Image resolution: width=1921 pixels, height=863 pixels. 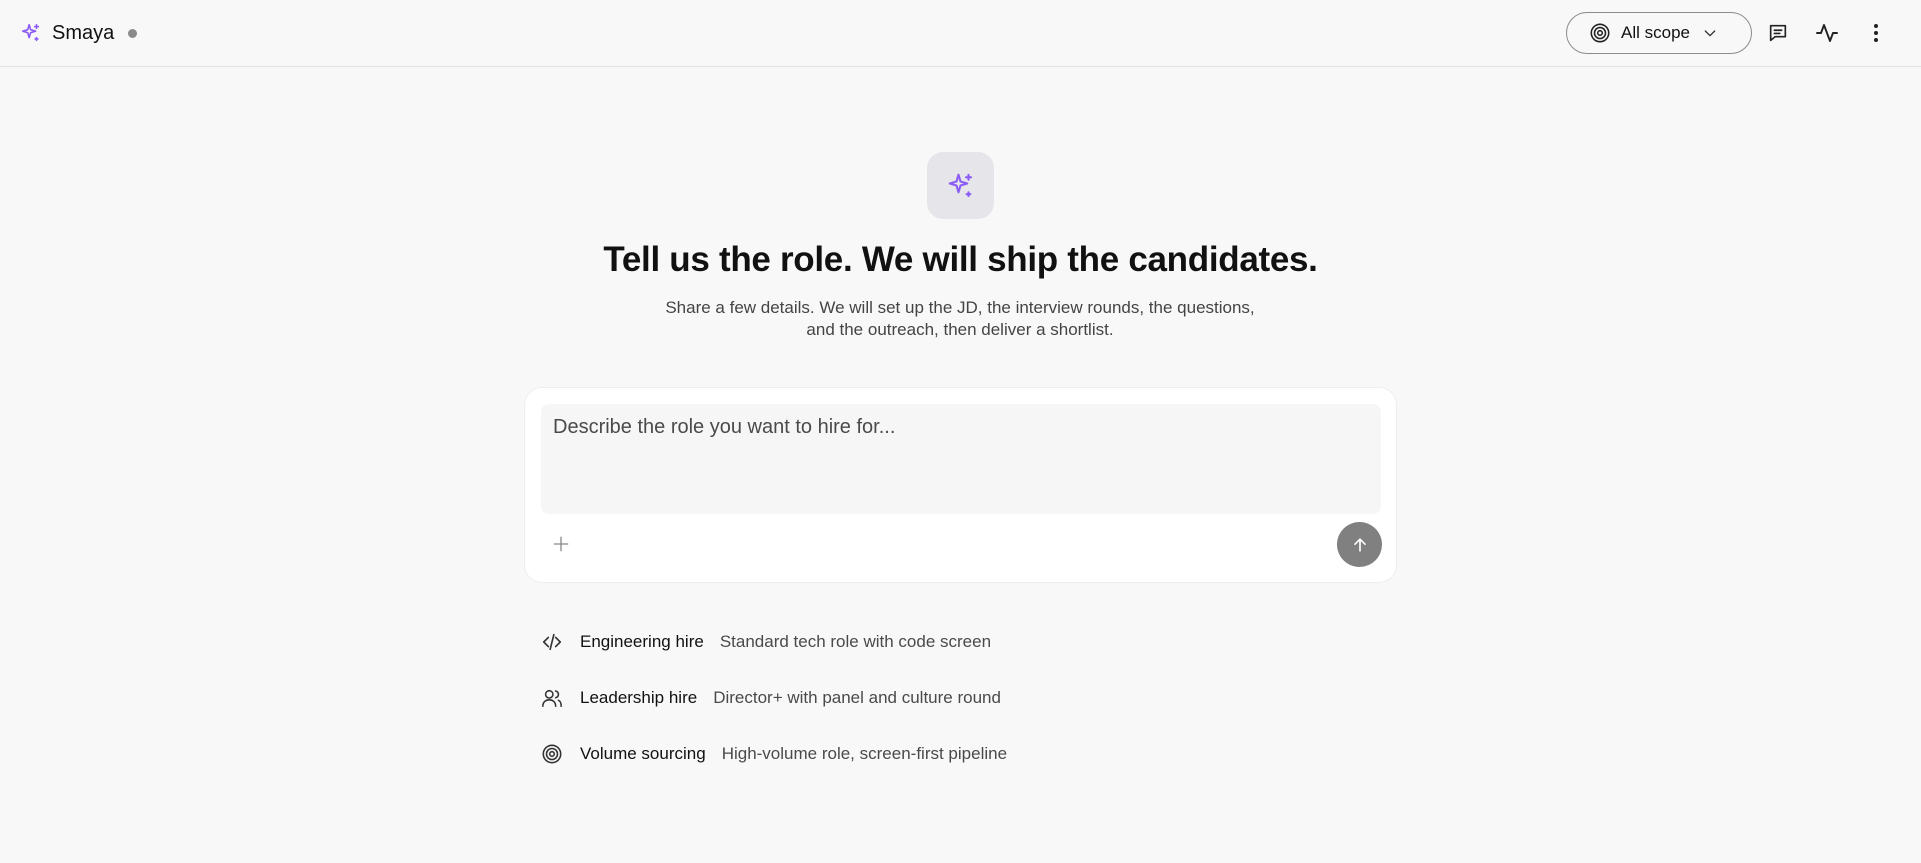 I want to click on status-dot, so click(x=133, y=33).